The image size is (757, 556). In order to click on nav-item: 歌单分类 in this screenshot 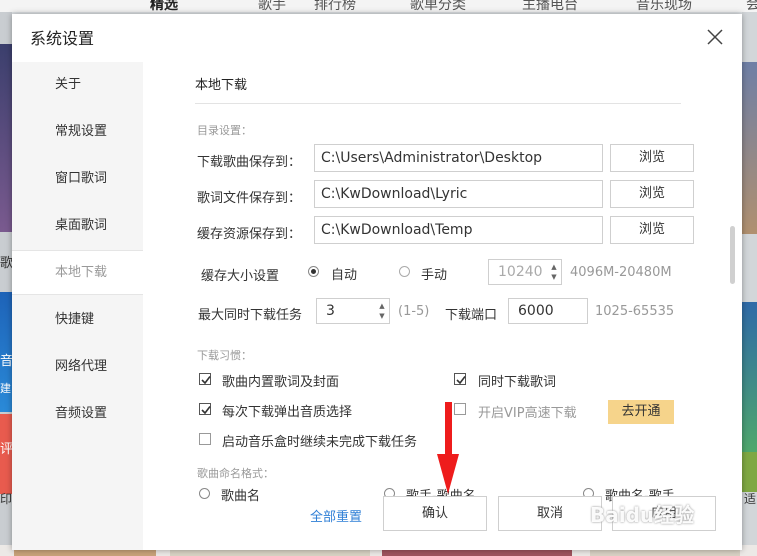, I will do `click(438, 7)`.